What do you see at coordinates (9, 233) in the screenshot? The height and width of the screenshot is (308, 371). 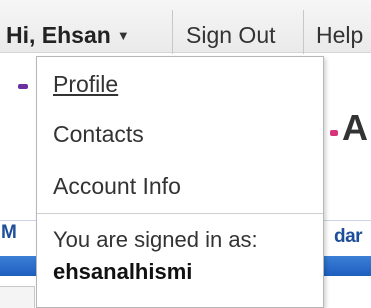 I see `nav-tab-fragment-left: M` at bounding box center [9, 233].